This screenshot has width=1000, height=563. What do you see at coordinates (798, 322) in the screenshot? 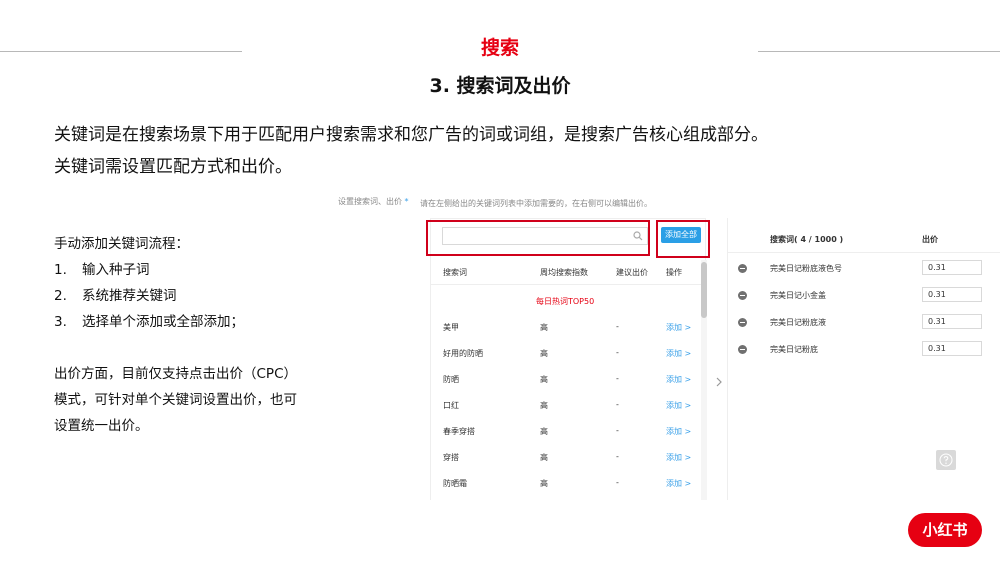
I see `selected-keyword: 完美日记粉底液` at bounding box center [798, 322].